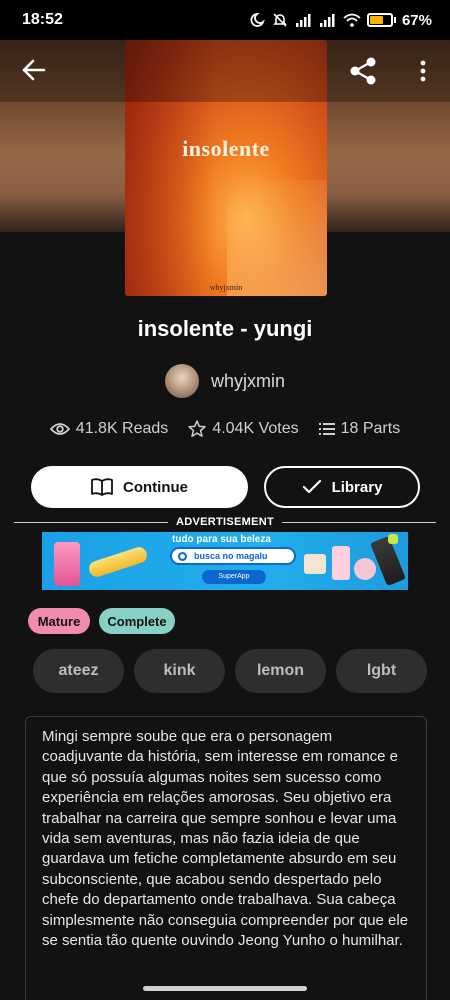 The image size is (450, 1000). What do you see at coordinates (248, 381) in the screenshot?
I see `author-name: whyjxmin` at bounding box center [248, 381].